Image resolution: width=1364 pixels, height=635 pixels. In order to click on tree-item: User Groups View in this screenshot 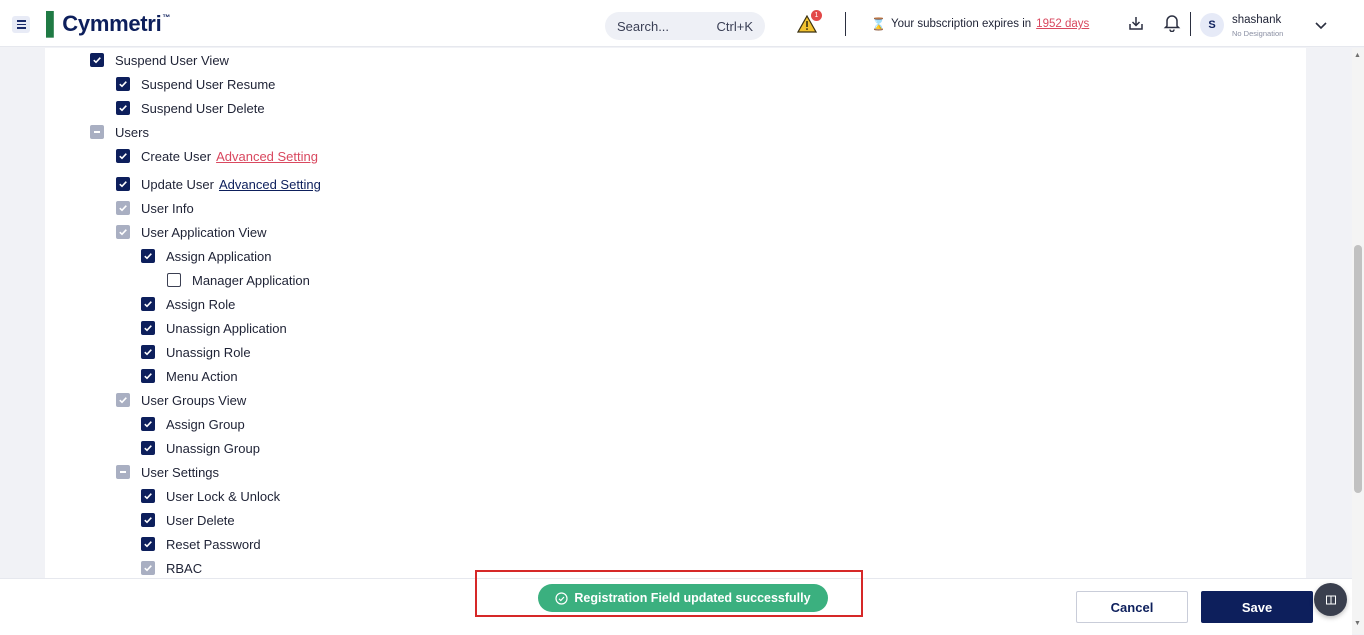, I will do `click(181, 400)`.